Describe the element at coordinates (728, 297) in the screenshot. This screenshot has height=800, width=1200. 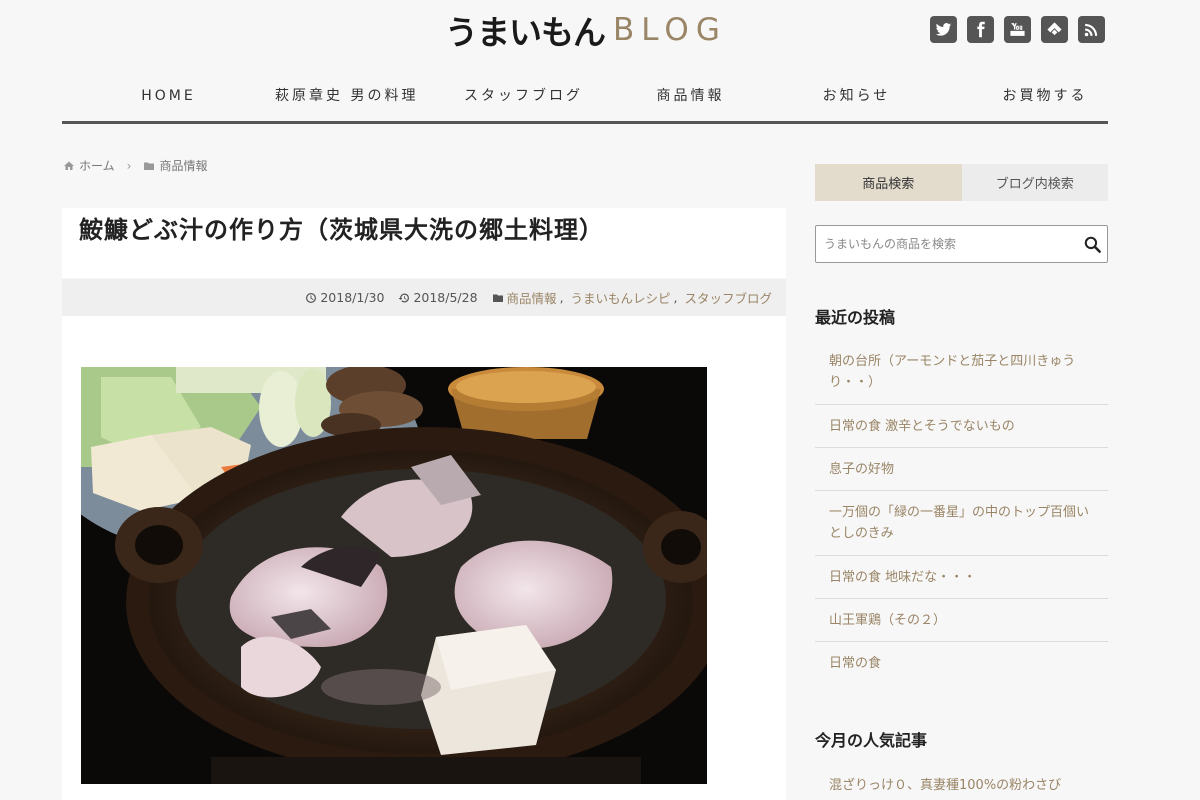
I see `category-link: スタッフブログ` at that location.